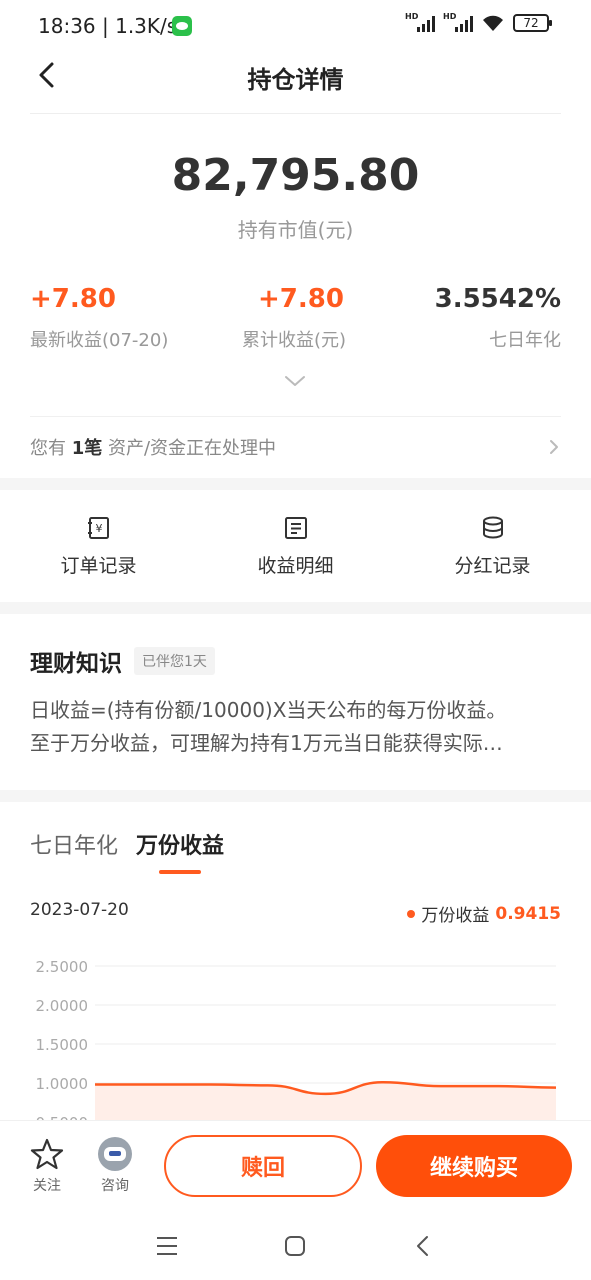 The image size is (591, 1280). What do you see at coordinates (411, 913) in the screenshot?
I see `legend-dot` at bounding box center [411, 913].